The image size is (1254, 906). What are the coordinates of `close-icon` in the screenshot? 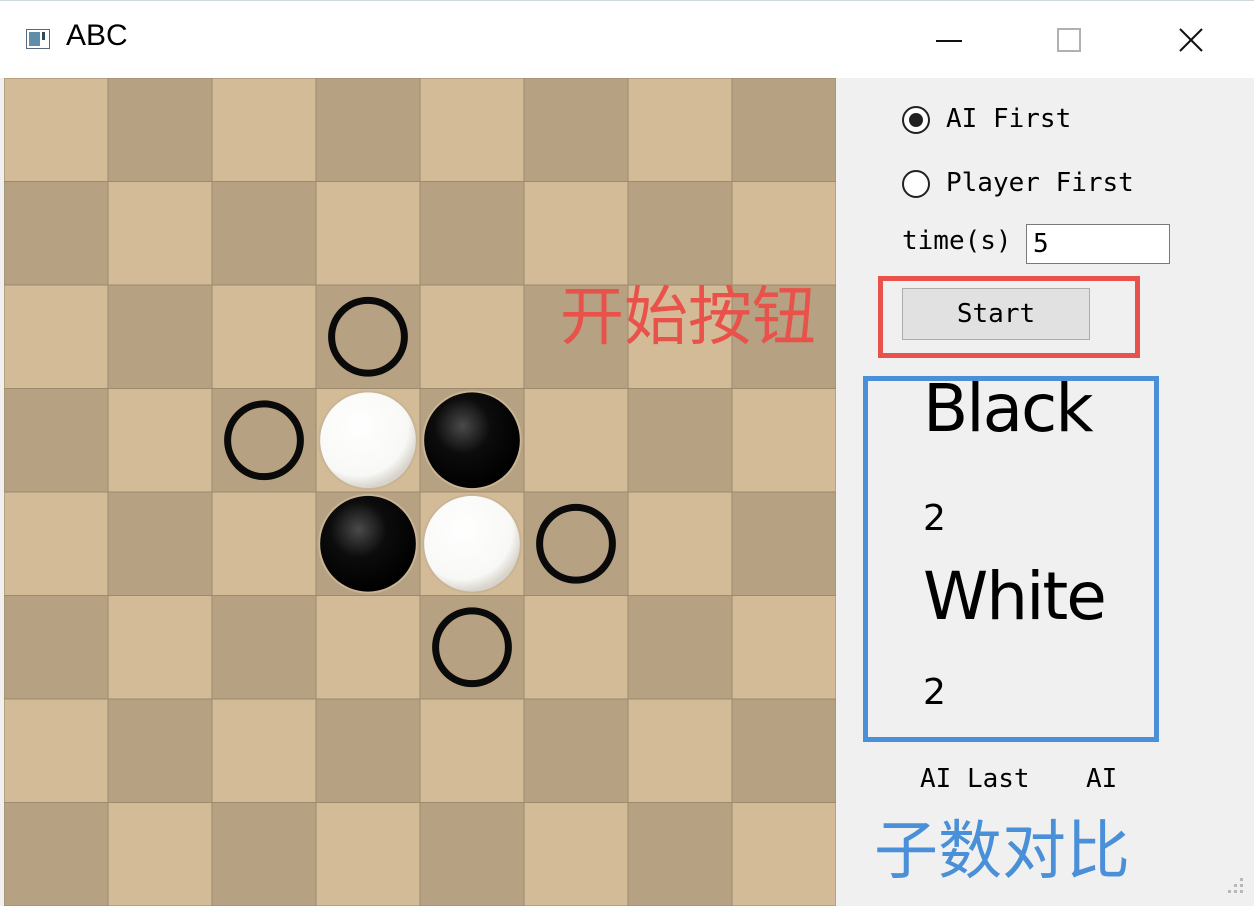 It's located at (1191, 40).